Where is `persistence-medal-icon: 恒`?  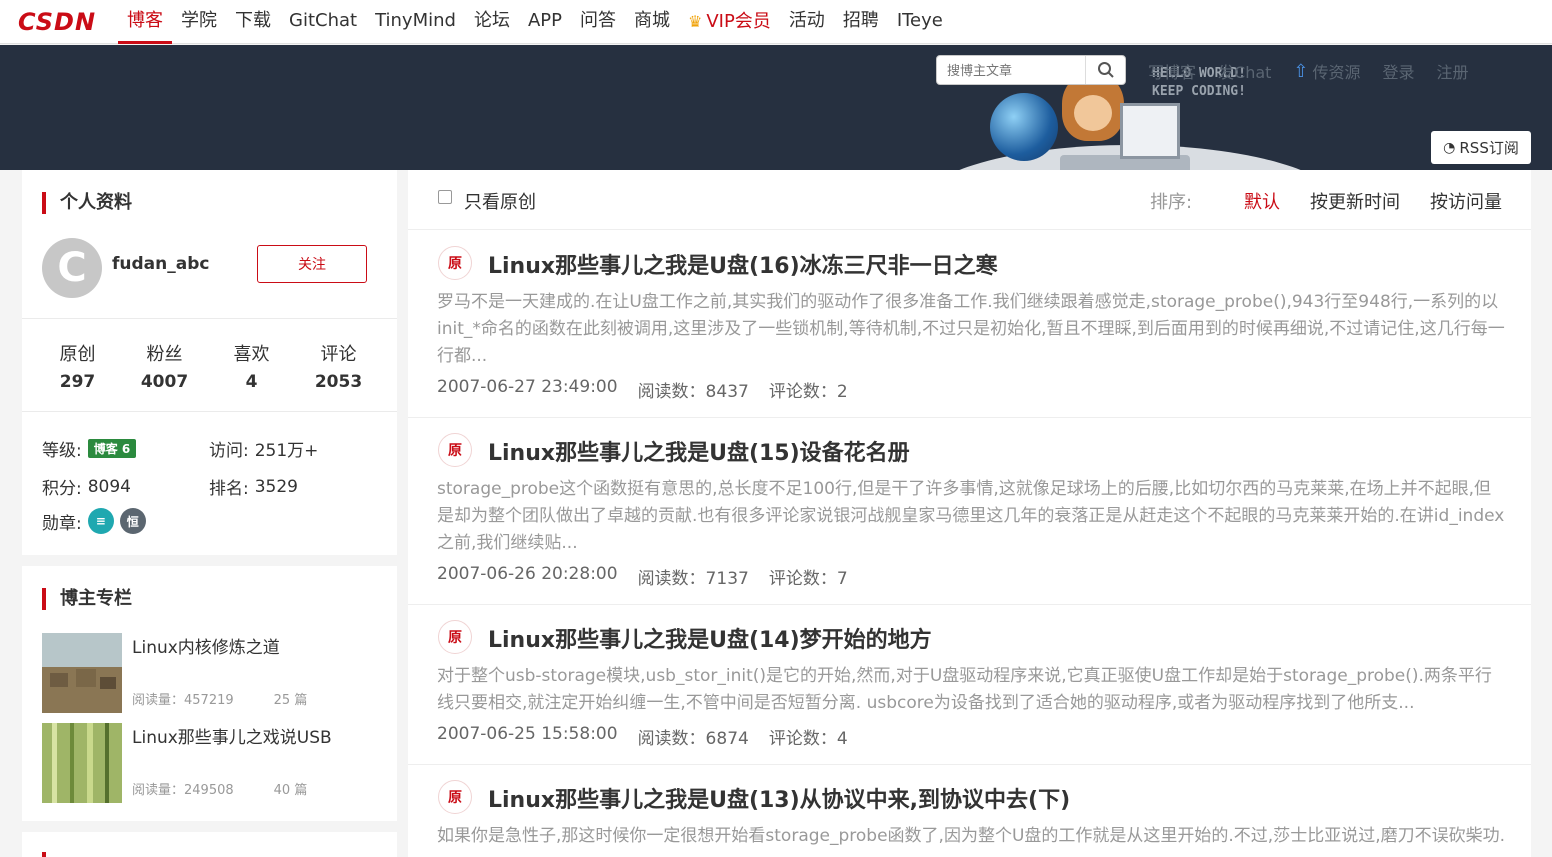
persistence-medal-icon: 恒 is located at coordinates (132, 521).